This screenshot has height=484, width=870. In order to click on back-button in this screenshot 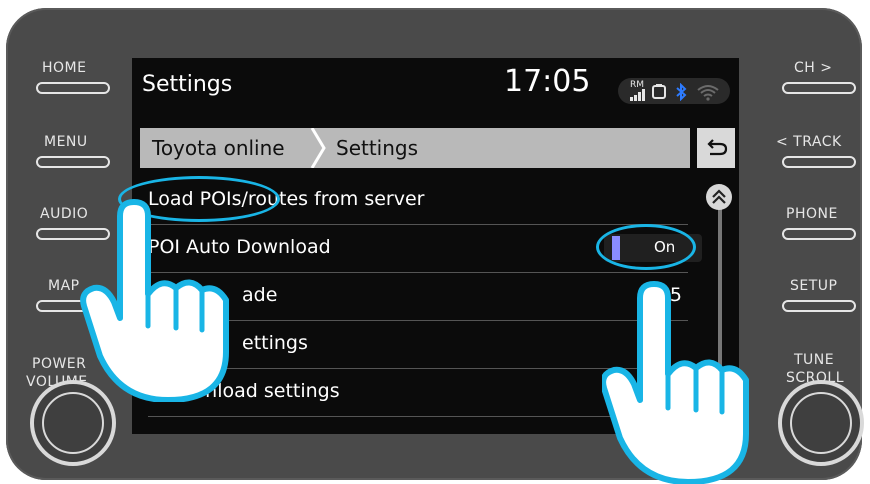, I will do `click(716, 148)`.